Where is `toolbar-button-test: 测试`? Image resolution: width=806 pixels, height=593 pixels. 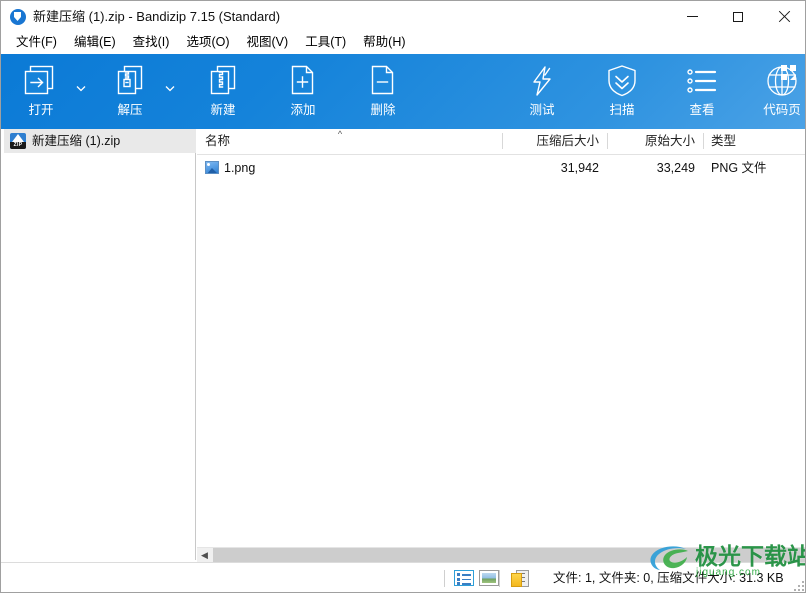
toolbar-button-test: 测试 is located at coordinates (542, 93).